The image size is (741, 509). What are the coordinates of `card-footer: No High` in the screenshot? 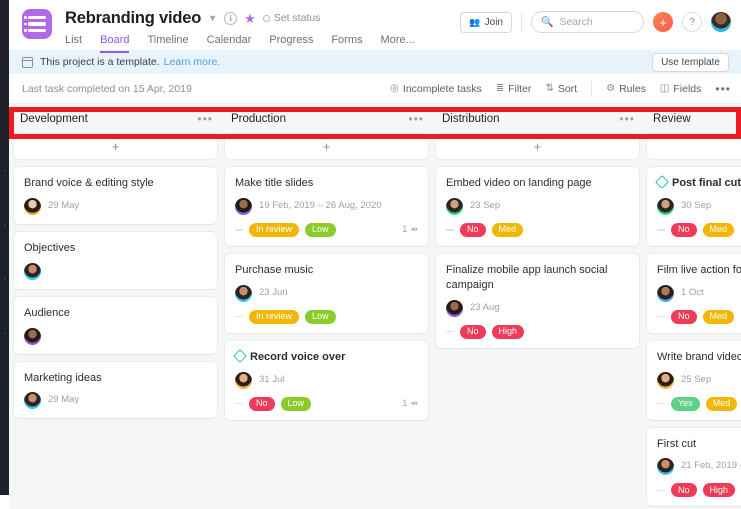 It's located at (699, 490).